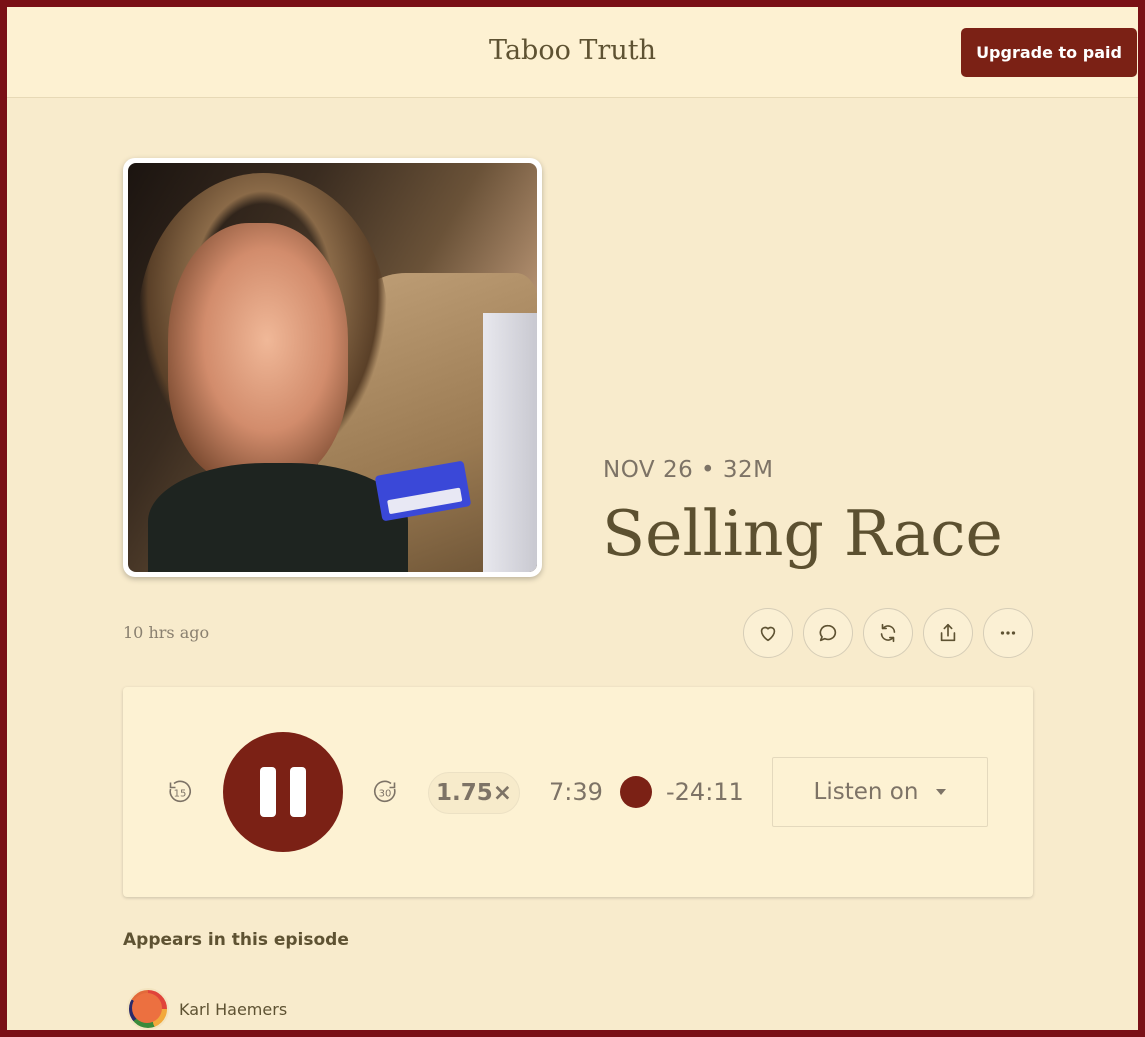 This screenshot has height=1037, width=1145. I want to click on comment-icon, so click(828, 633).